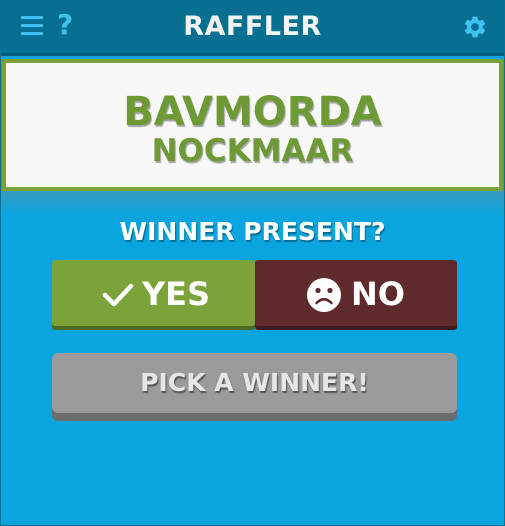 This screenshot has width=505, height=526. I want to click on no-label: NO, so click(378, 294).